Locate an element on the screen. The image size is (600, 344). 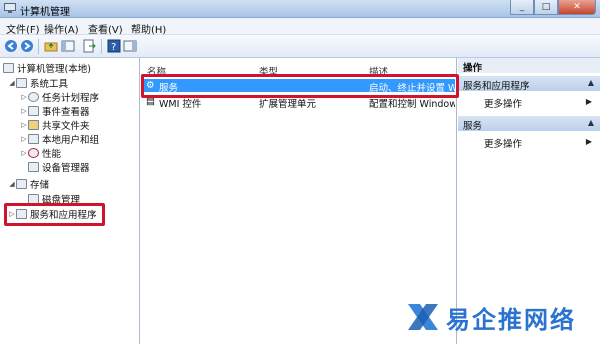
row-description: 配置和控制 Windows is located at coordinates (412, 104).